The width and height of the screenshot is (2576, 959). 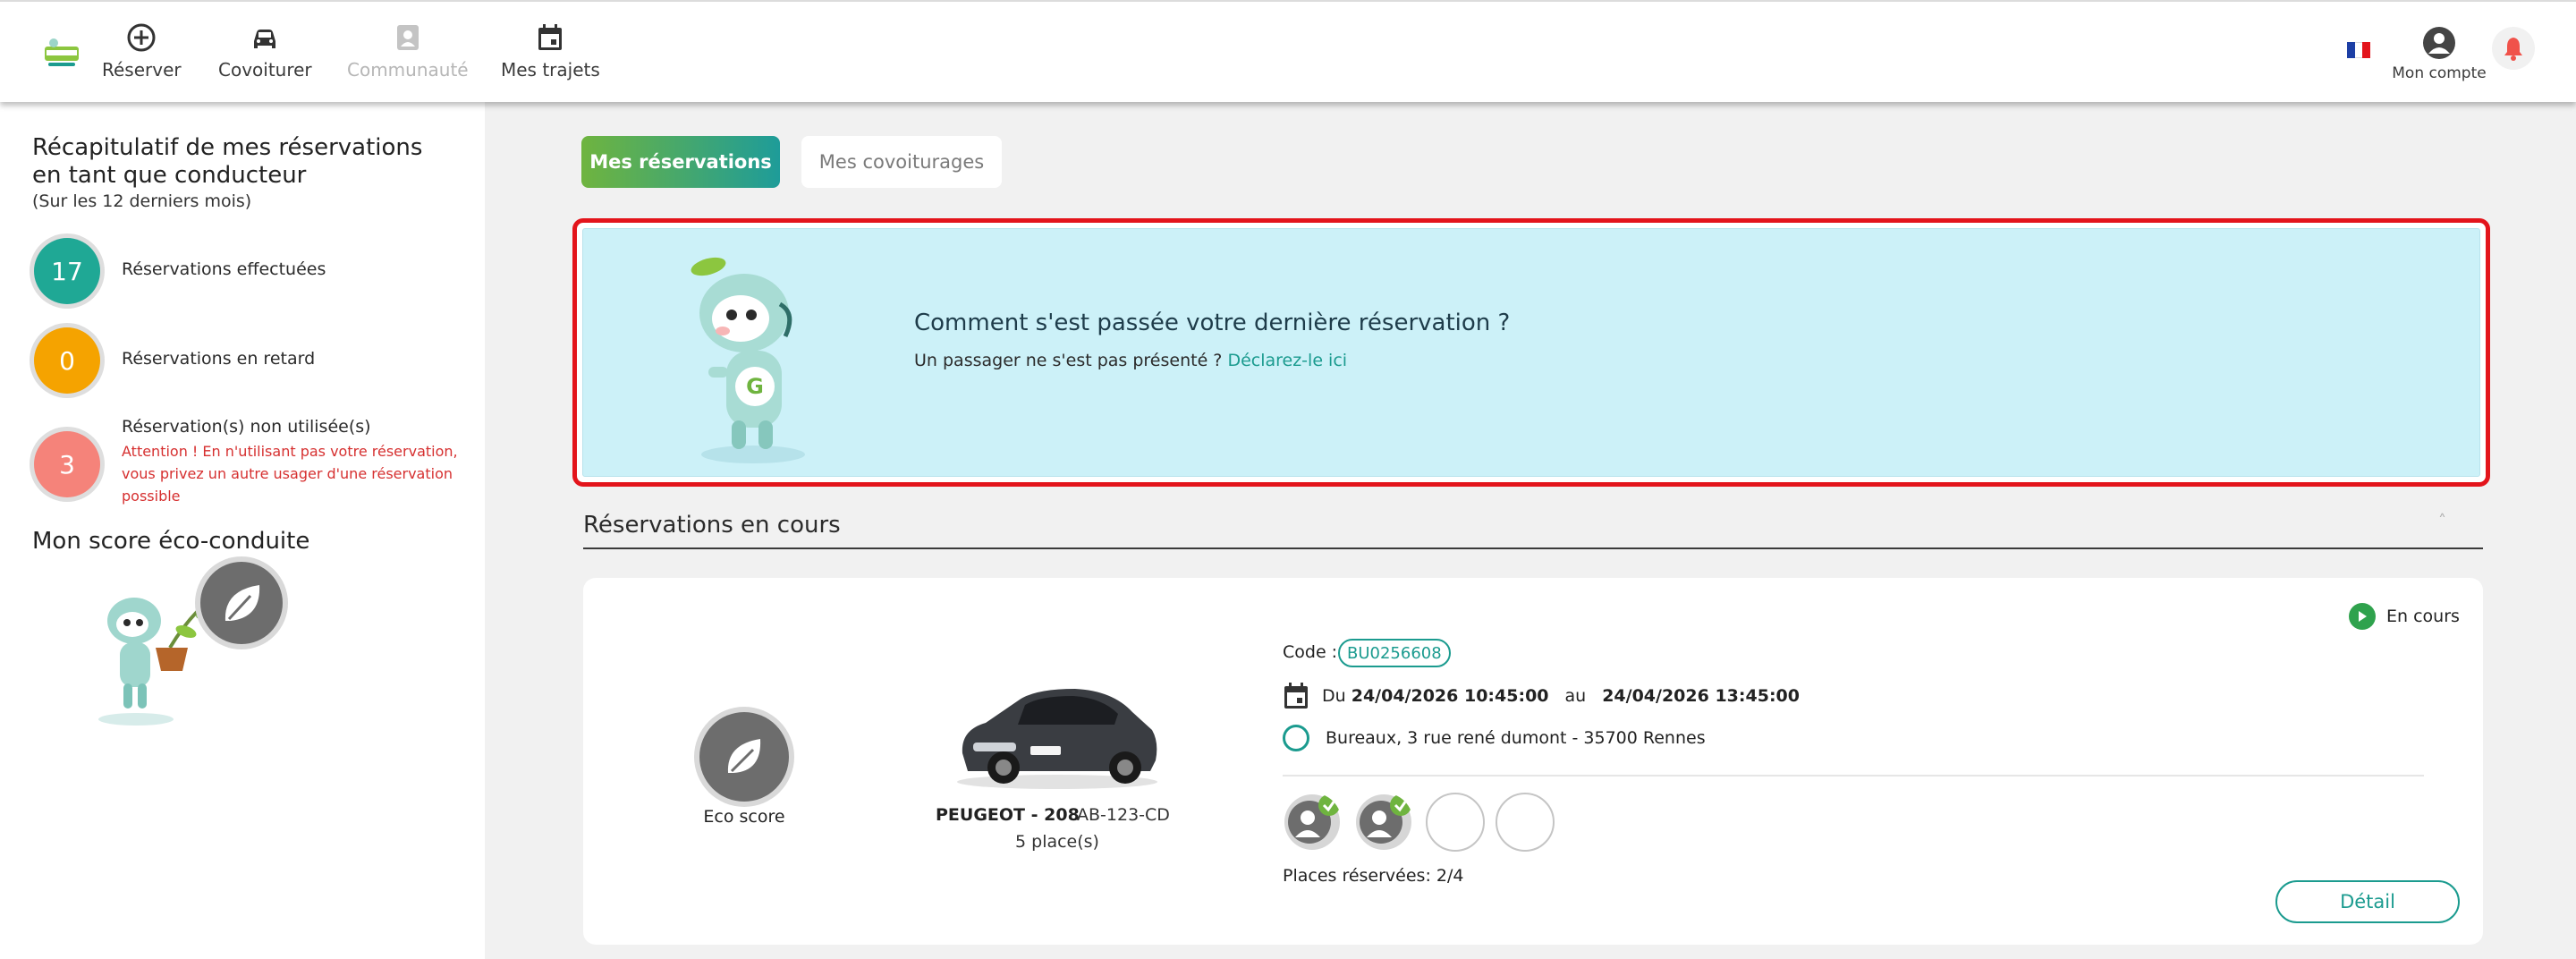 What do you see at coordinates (407, 37) in the screenshot?
I see `community-icon` at bounding box center [407, 37].